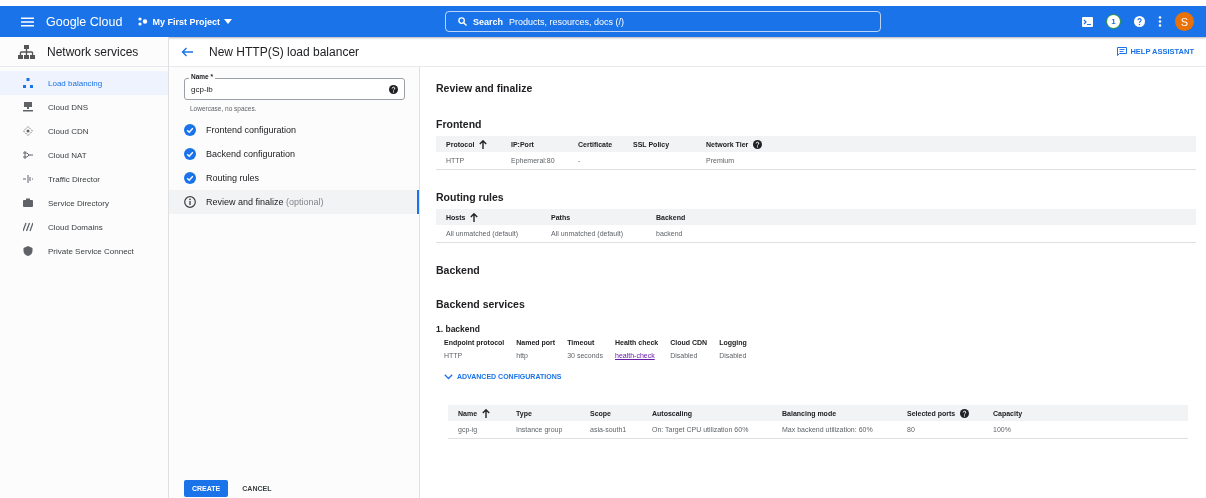  What do you see at coordinates (26, 51) in the screenshot?
I see `network-icon` at bounding box center [26, 51].